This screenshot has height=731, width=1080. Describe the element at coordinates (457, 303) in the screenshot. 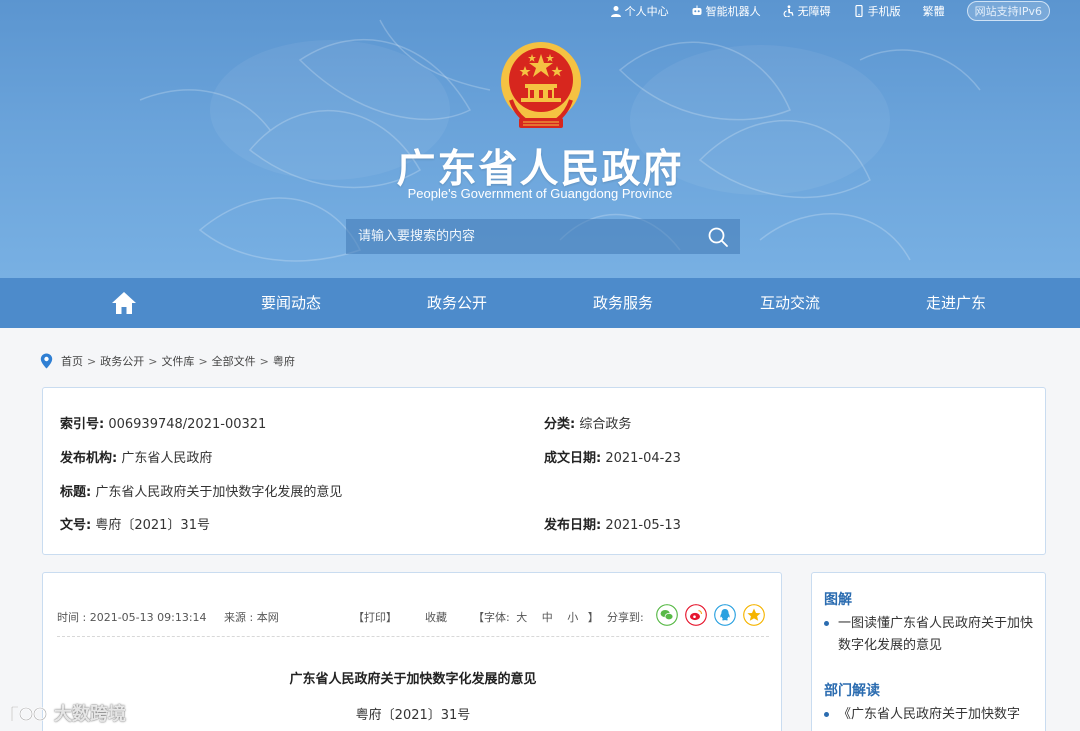

I see `nav-item-gov-affairs-open: 政务公开` at that location.